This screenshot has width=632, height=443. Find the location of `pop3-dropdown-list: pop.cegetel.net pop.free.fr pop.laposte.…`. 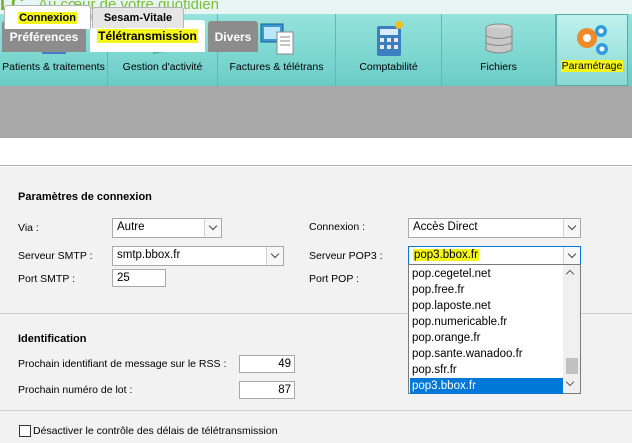

pop3-dropdown-list: pop.cegetel.net pop.free.fr pop.laposte.… is located at coordinates (494, 329).